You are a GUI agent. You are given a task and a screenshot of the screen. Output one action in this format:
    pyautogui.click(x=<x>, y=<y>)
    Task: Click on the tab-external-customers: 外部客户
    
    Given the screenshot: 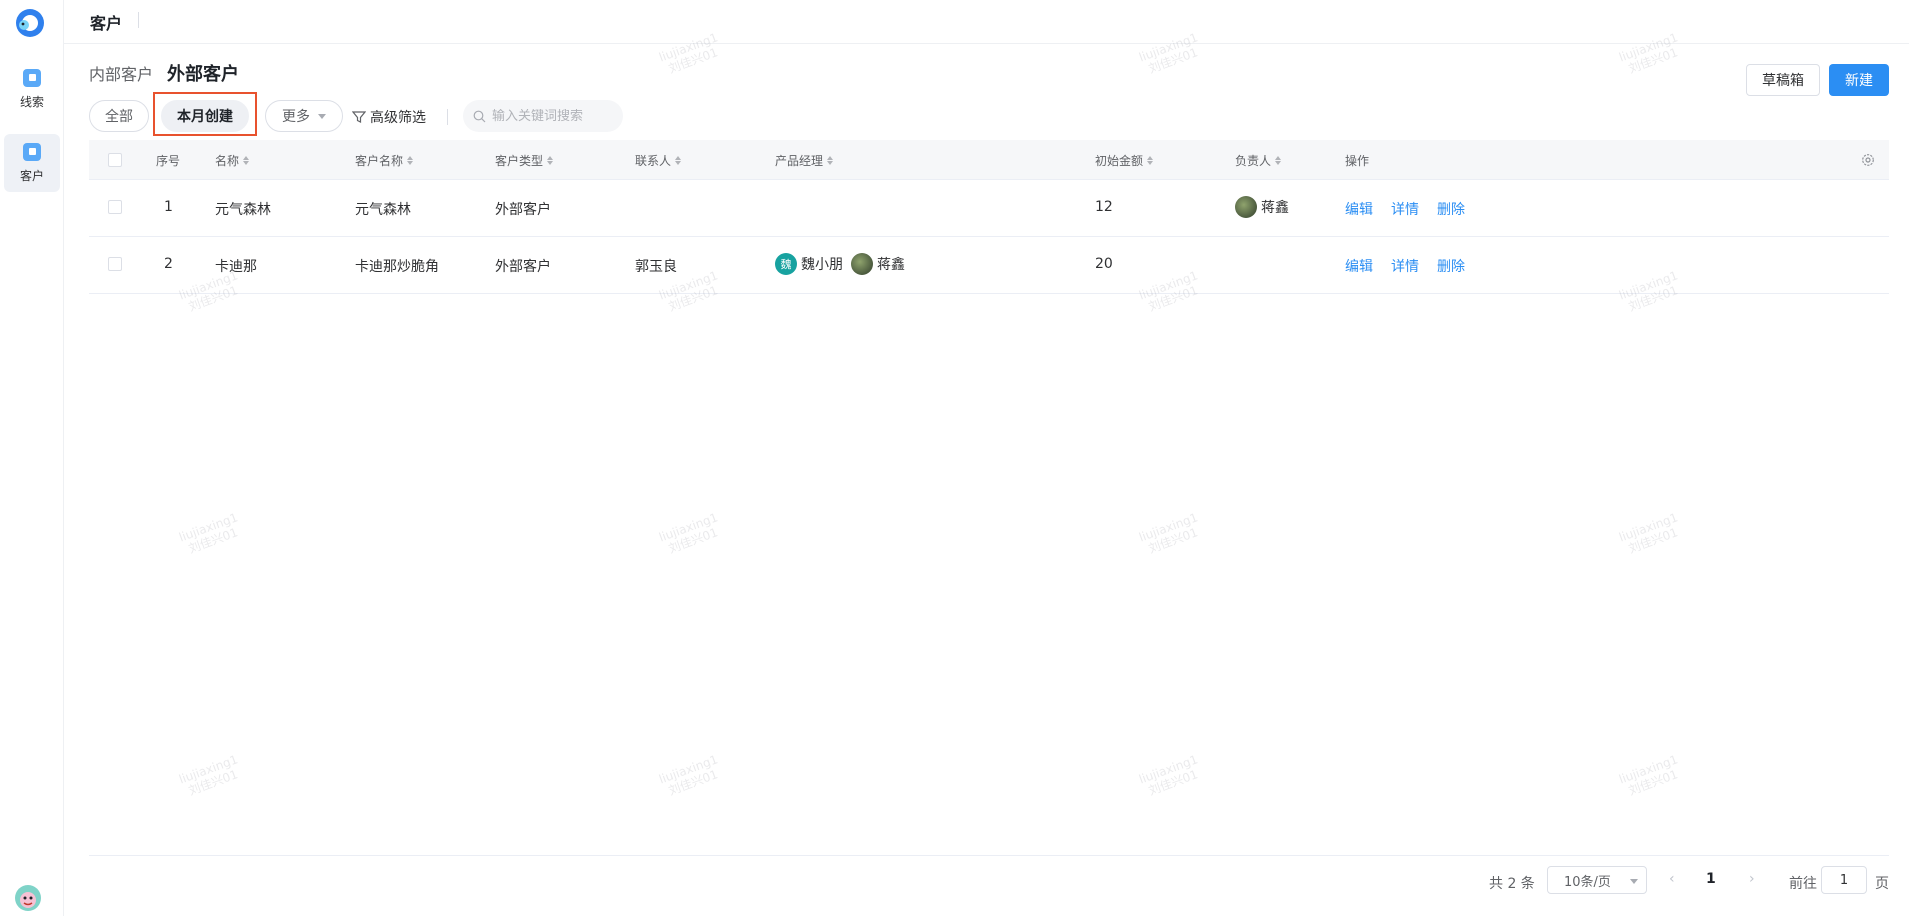 What is the action you would take?
    pyautogui.click(x=203, y=73)
    